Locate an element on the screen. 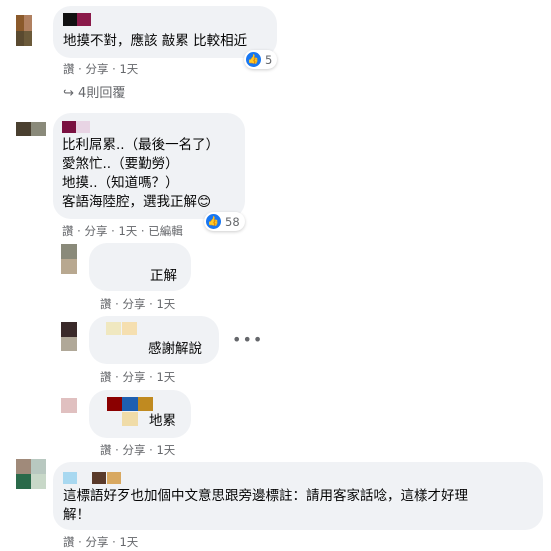  reaction-count: 5 is located at coordinates (269, 59).